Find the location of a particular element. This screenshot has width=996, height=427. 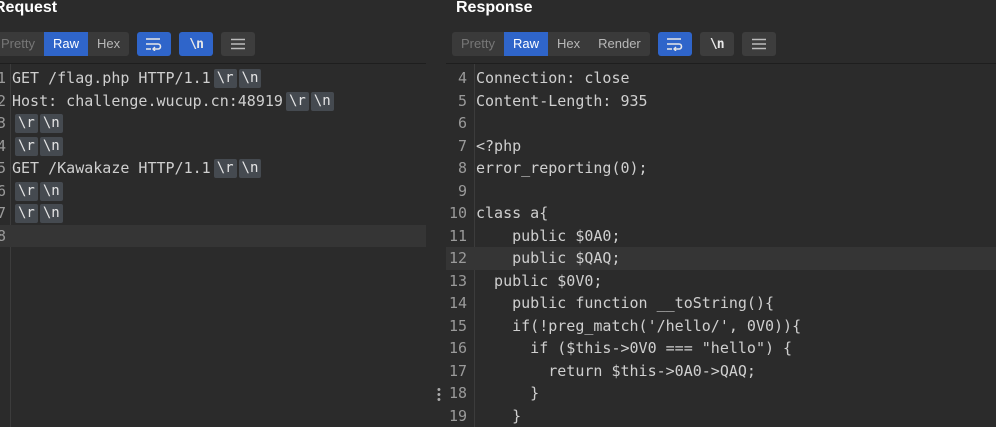

response-title: Response is located at coordinates (494, 8).